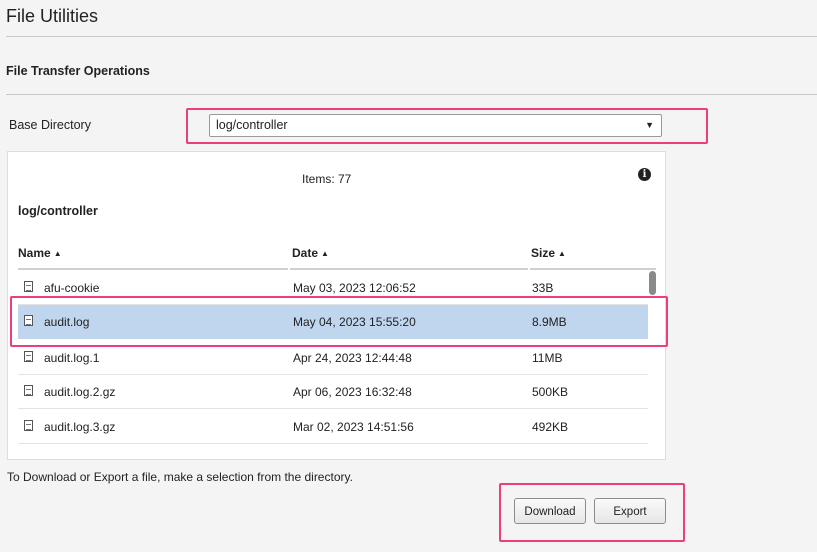 The image size is (817, 552). Describe the element at coordinates (354, 288) in the screenshot. I see `file-date: May 03, 2023 12:06:52` at that location.